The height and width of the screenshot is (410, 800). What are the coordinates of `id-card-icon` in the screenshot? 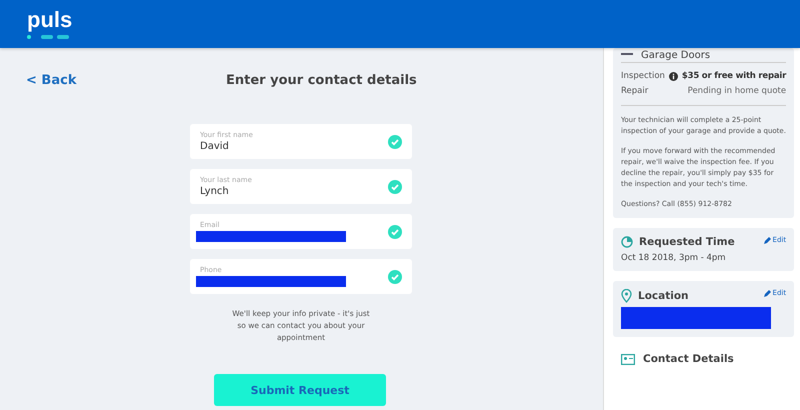 It's located at (628, 359).